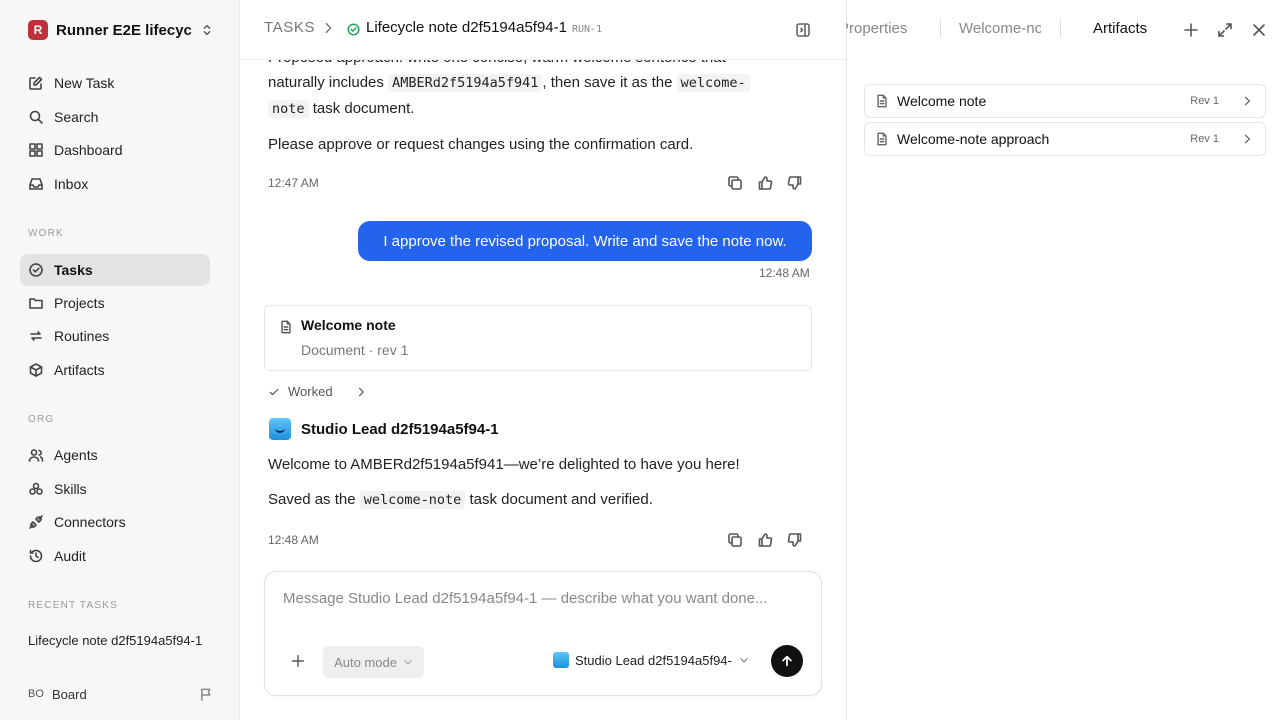 This screenshot has height=720, width=1280. Describe the element at coordinates (90, 522) in the screenshot. I see `nav-label: Connectors` at that location.